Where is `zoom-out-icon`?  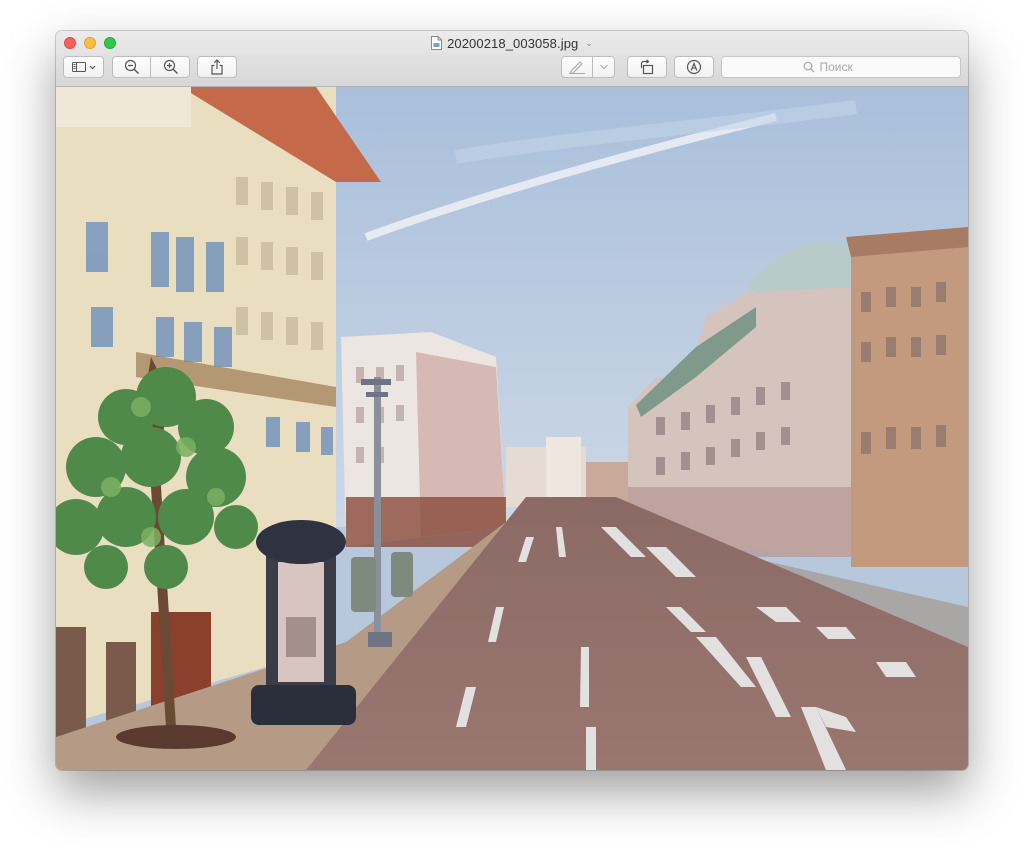
zoom-out-icon is located at coordinates (131, 66).